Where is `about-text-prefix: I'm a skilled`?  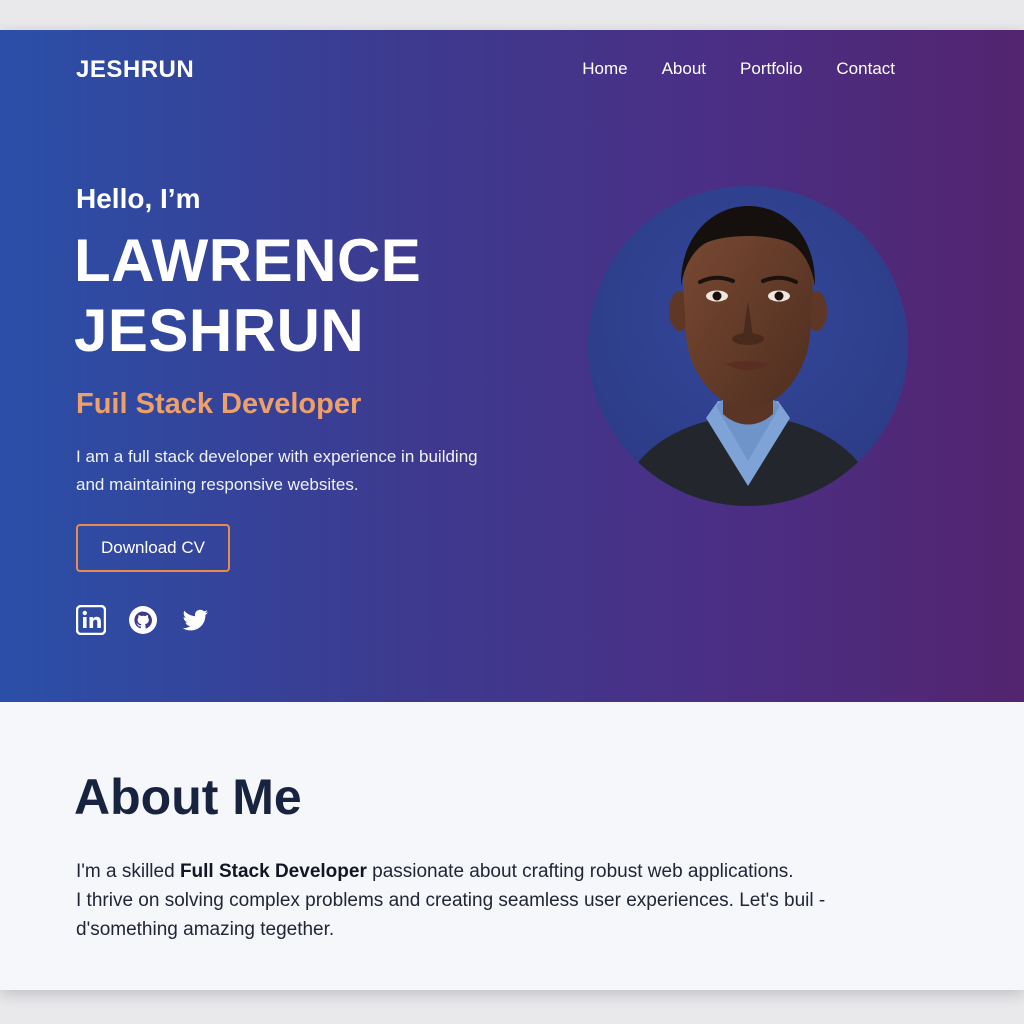 about-text-prefix: I'm a skilled is located at coordinates (128, 871).